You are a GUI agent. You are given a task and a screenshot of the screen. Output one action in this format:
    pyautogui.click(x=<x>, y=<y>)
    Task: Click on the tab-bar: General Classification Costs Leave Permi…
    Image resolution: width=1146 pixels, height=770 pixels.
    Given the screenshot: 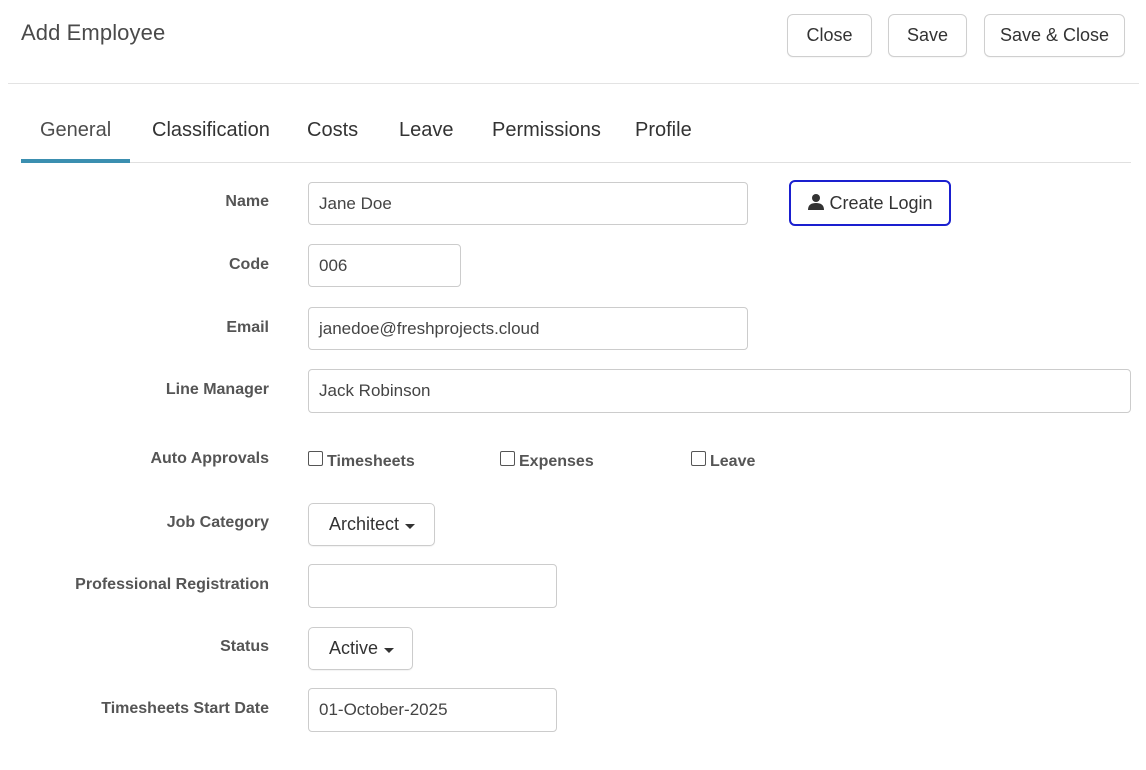 What is the action you would take?
    pyautogui.click(x=576, y=135)
    